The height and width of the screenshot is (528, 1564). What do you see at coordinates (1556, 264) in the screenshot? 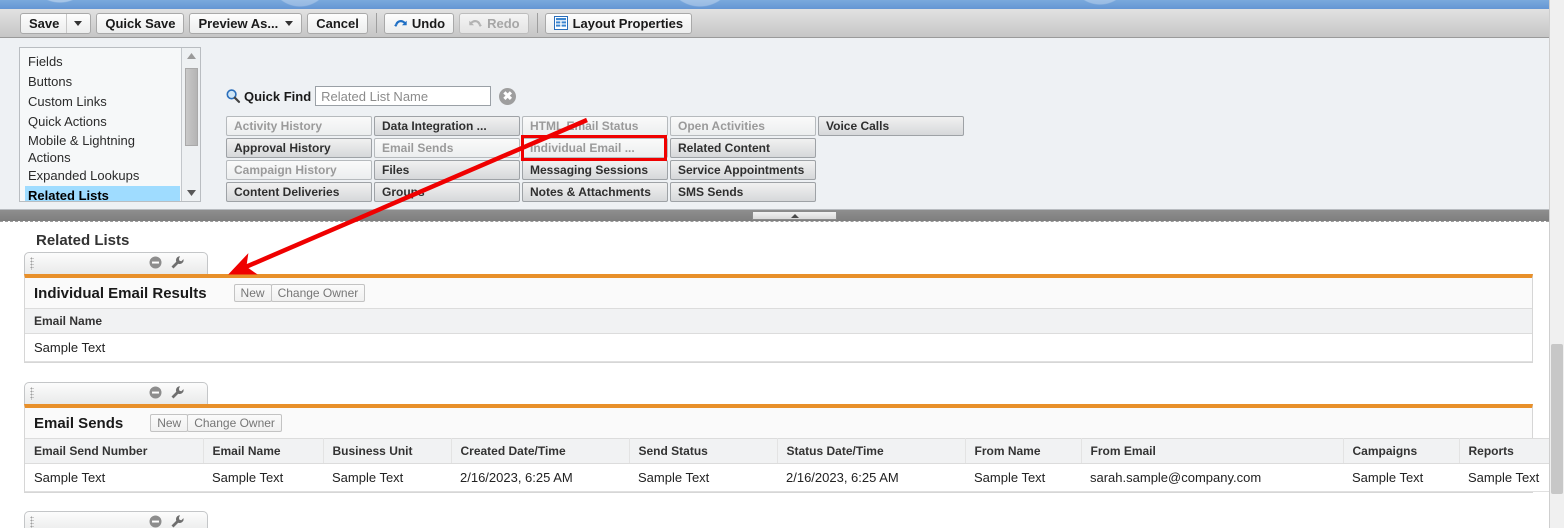
I see `page-scrollbar` at bounding box center [1556, 264].